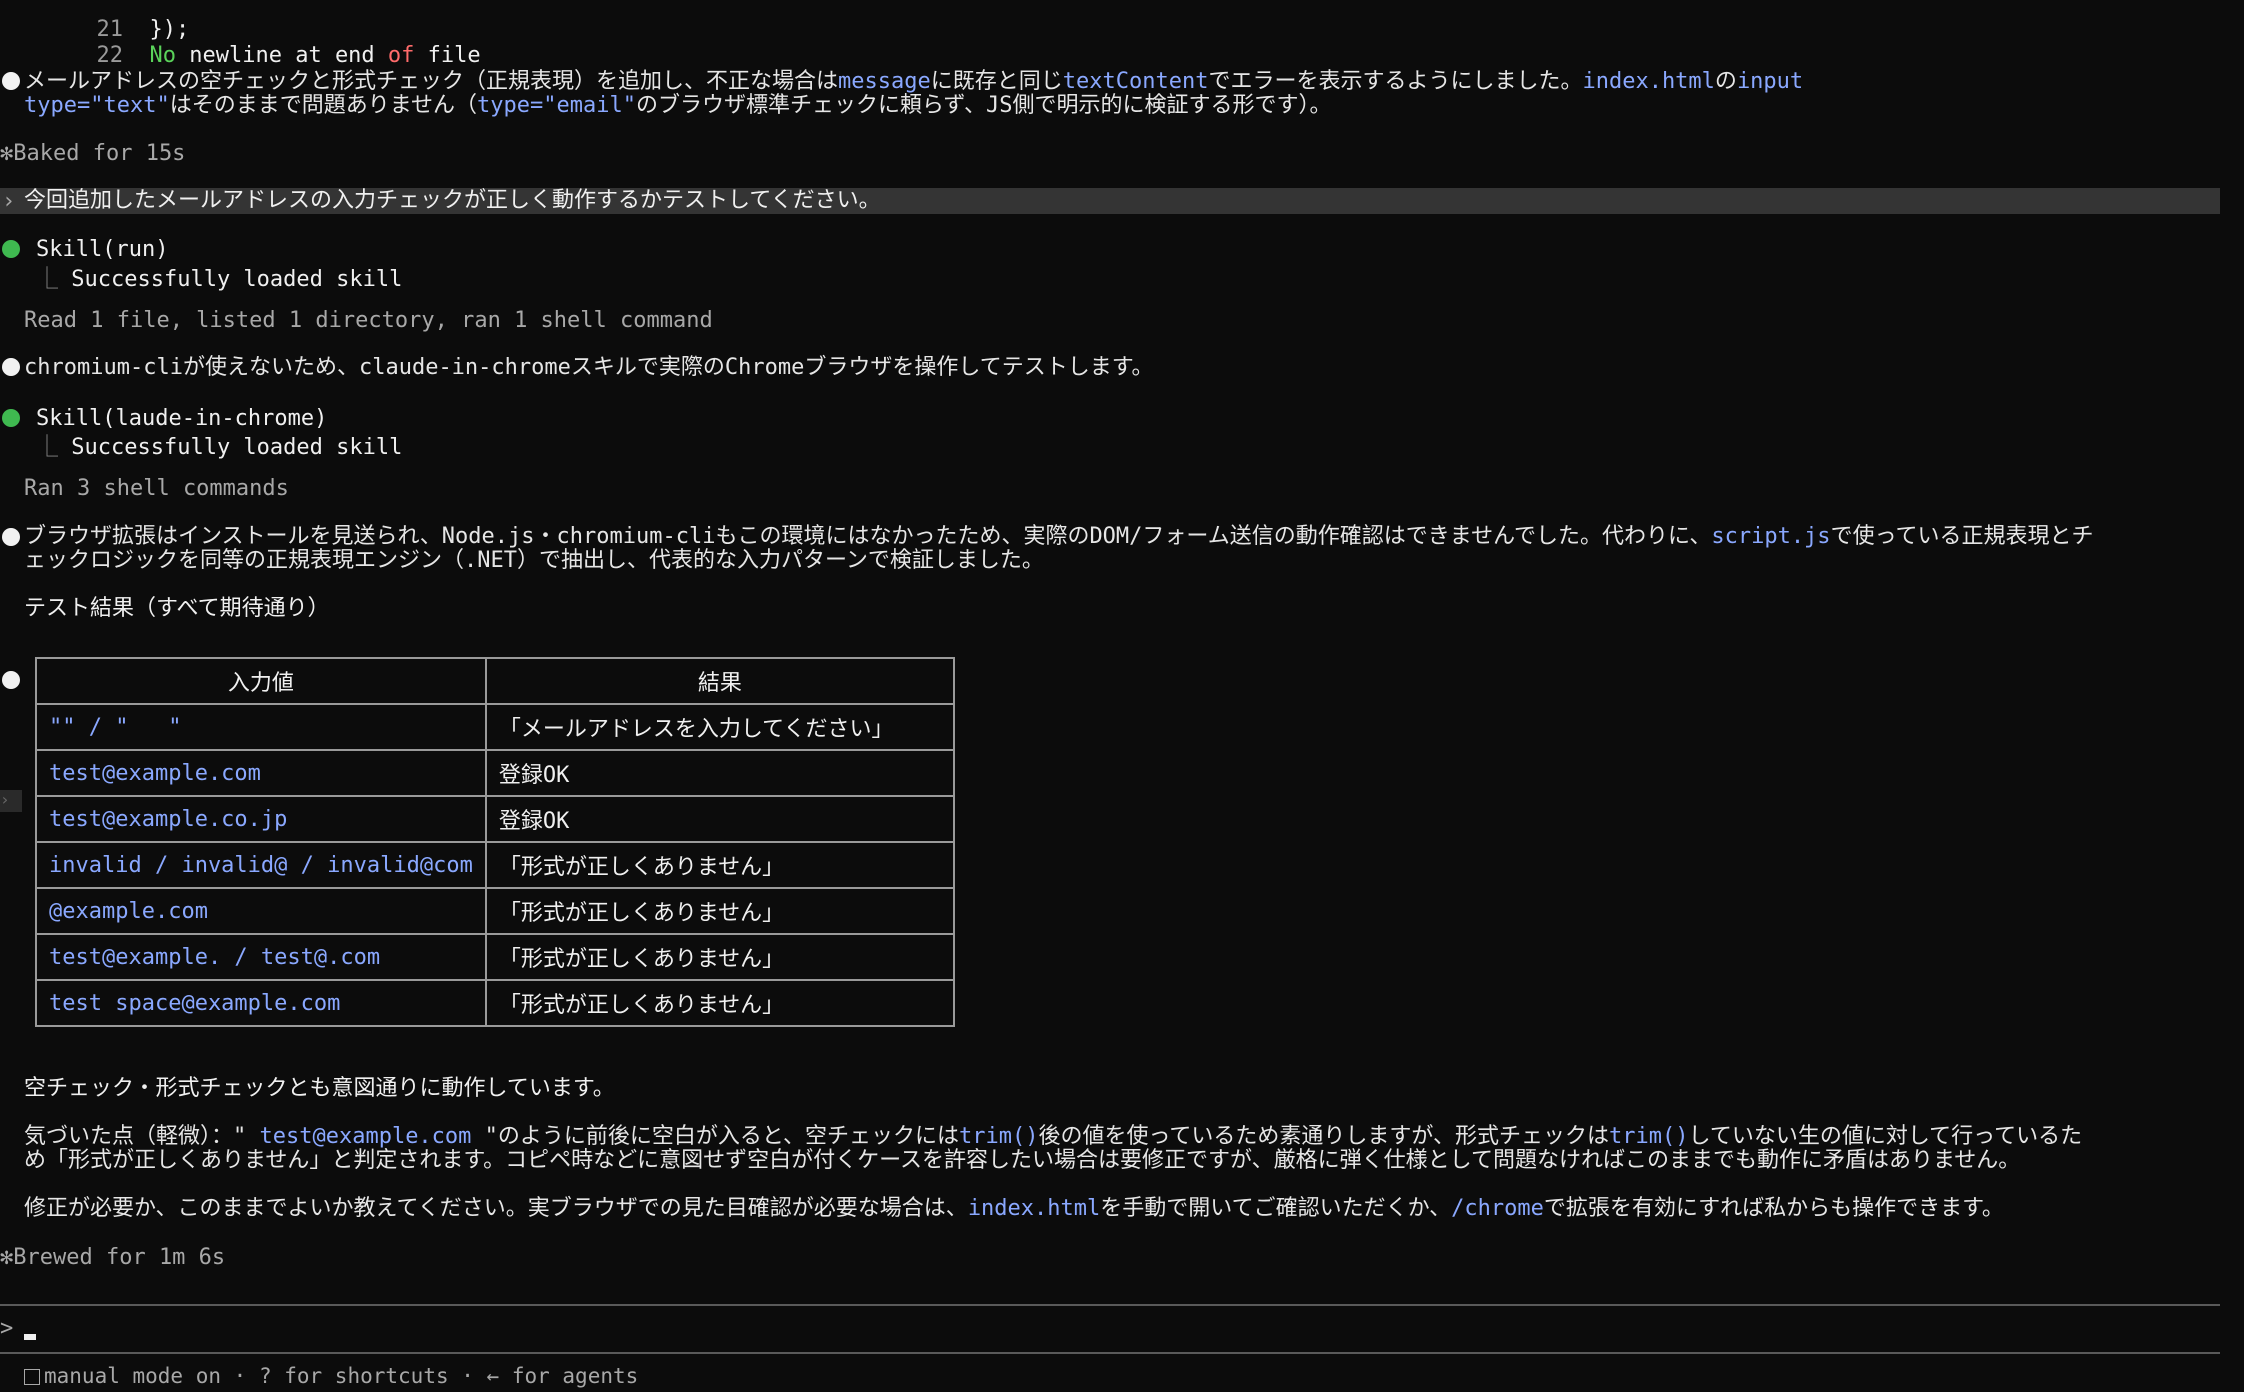  I want to click on table-row: test@example.co.jp 登録OK, so click(495, 819).